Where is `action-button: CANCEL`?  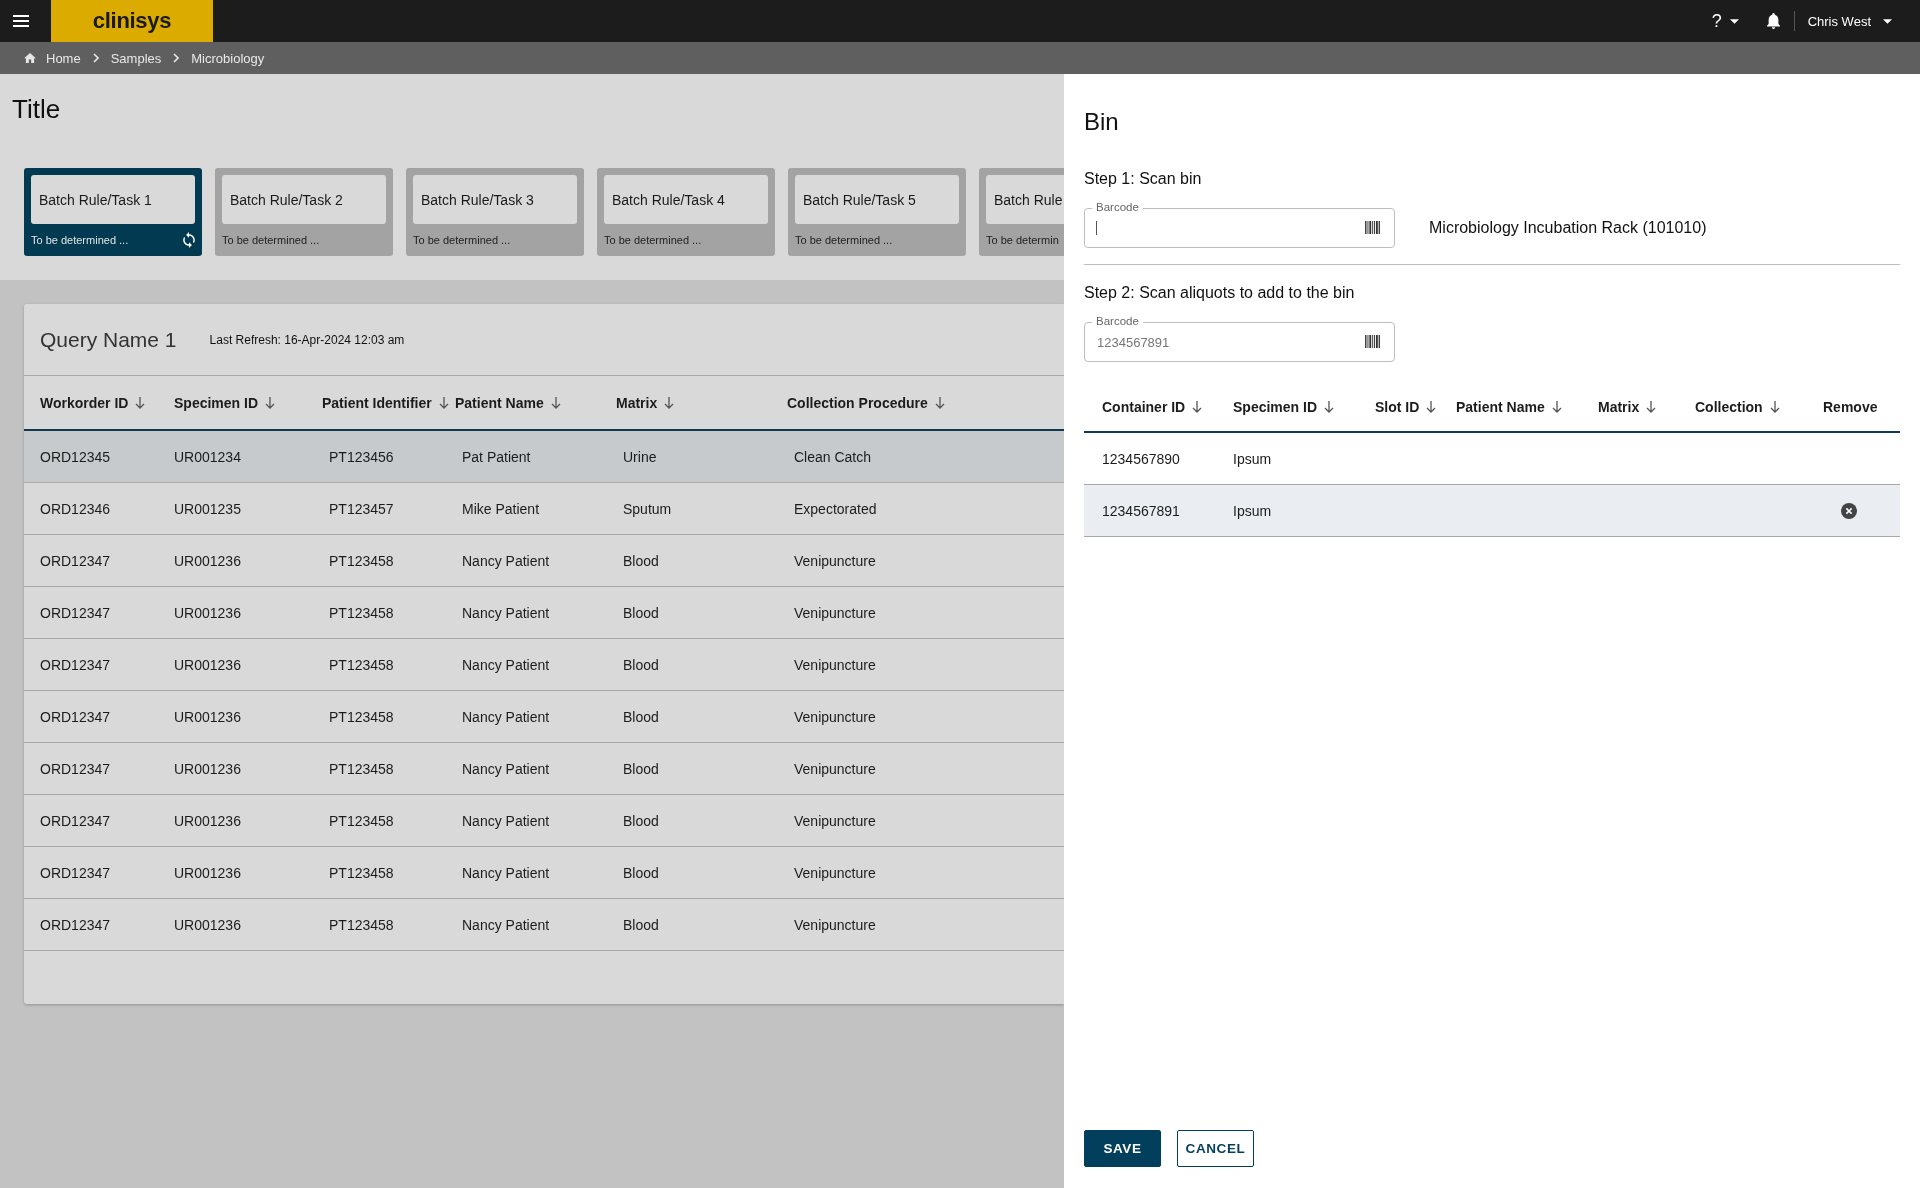 action-button: CANCEL is located at coordinates (1215, 1148).